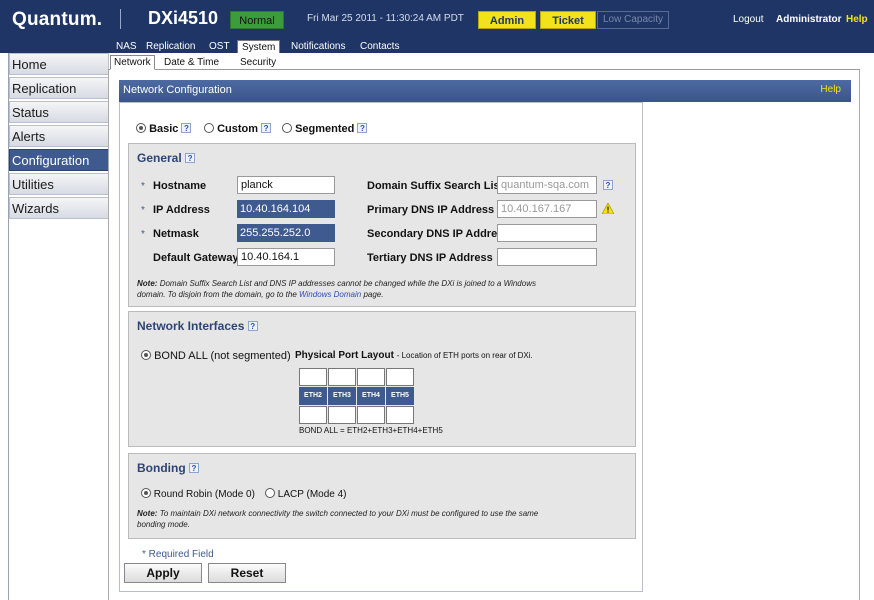 The width and height of the screenshot is (874, 600). Describe the element at coordinates (196, 258) in the screenshot. I see `gateway-label: Default Gateway` at that location.